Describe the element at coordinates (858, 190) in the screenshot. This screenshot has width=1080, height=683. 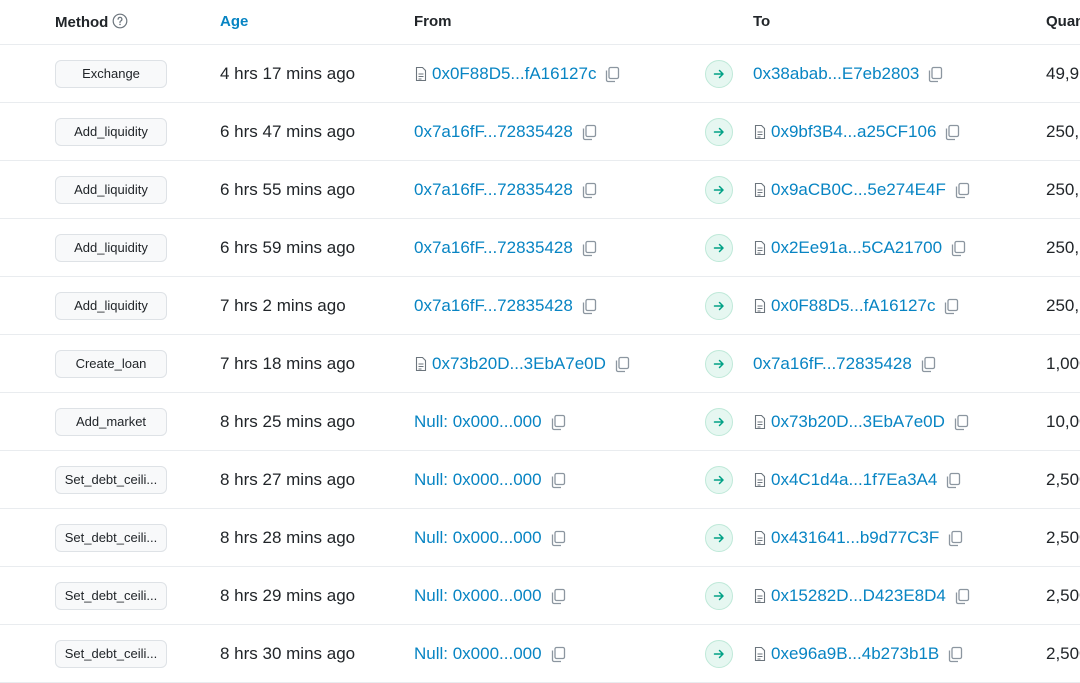
I see `to-address-link: 0x9aCB0C...5e274E4F` at that location.